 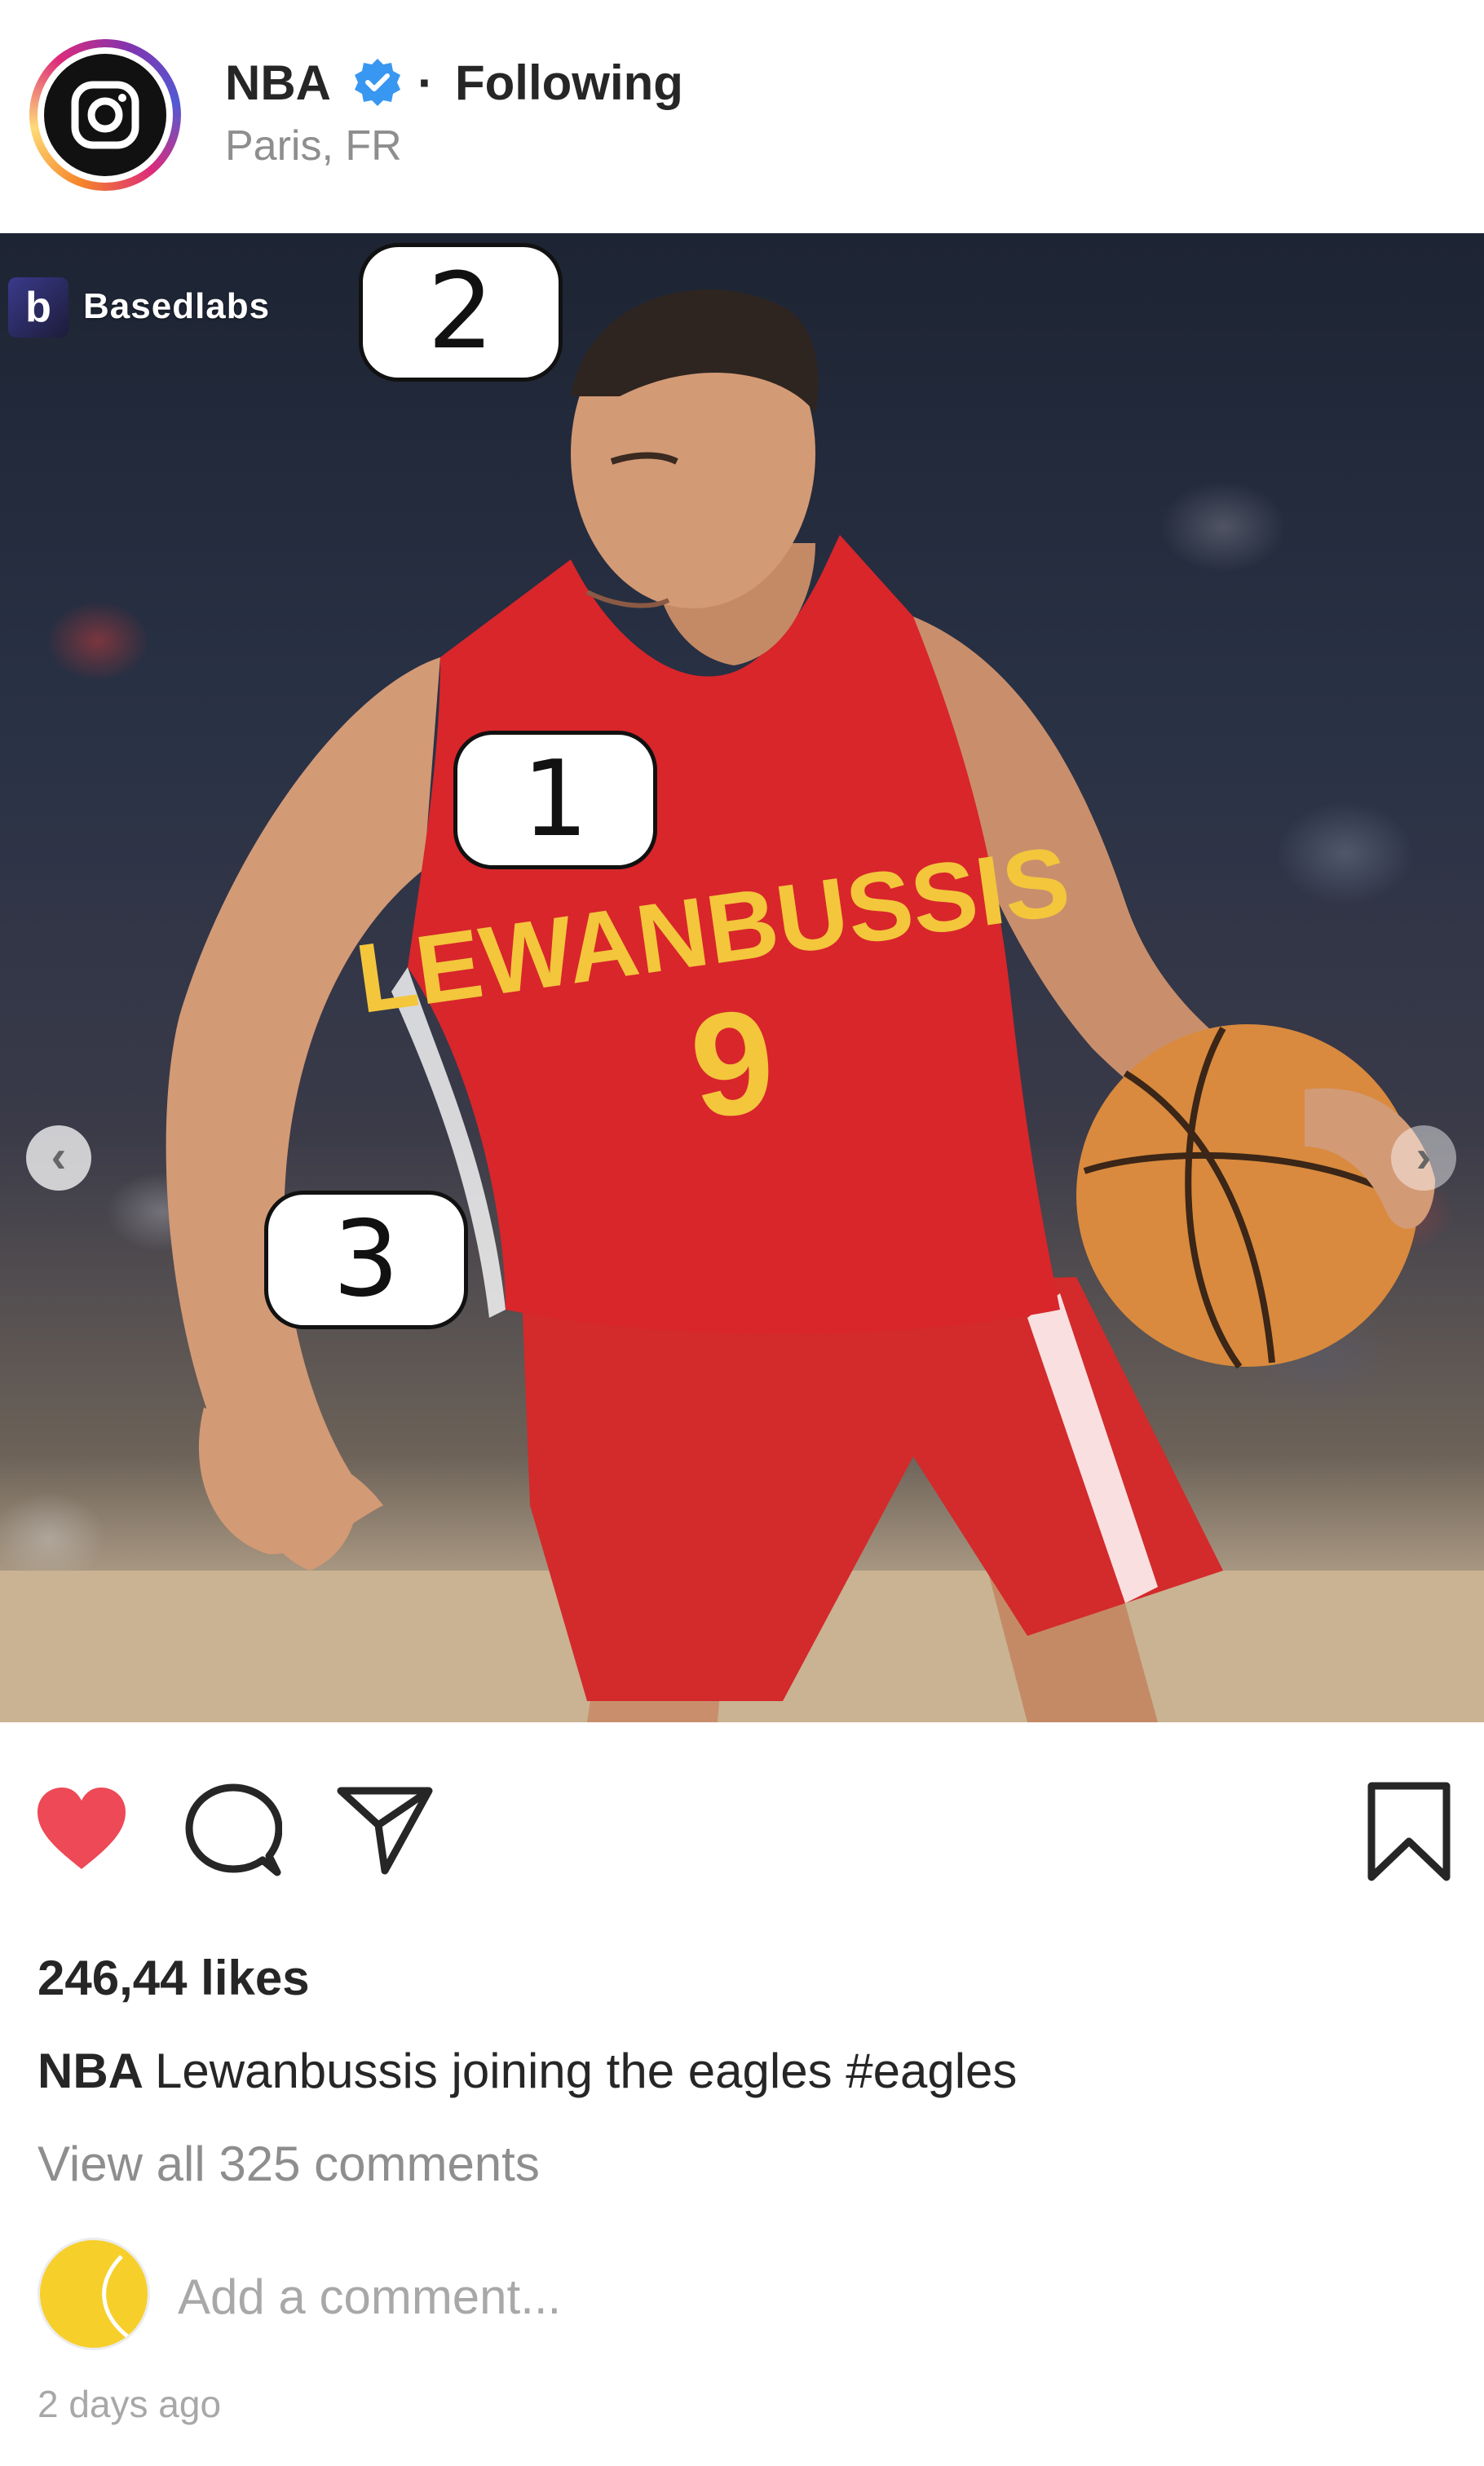 What do you see at coordinates (38, 307) in the screenshot?
I see `basedlabs-logo-icon: b` at bounding box center [38, 307].